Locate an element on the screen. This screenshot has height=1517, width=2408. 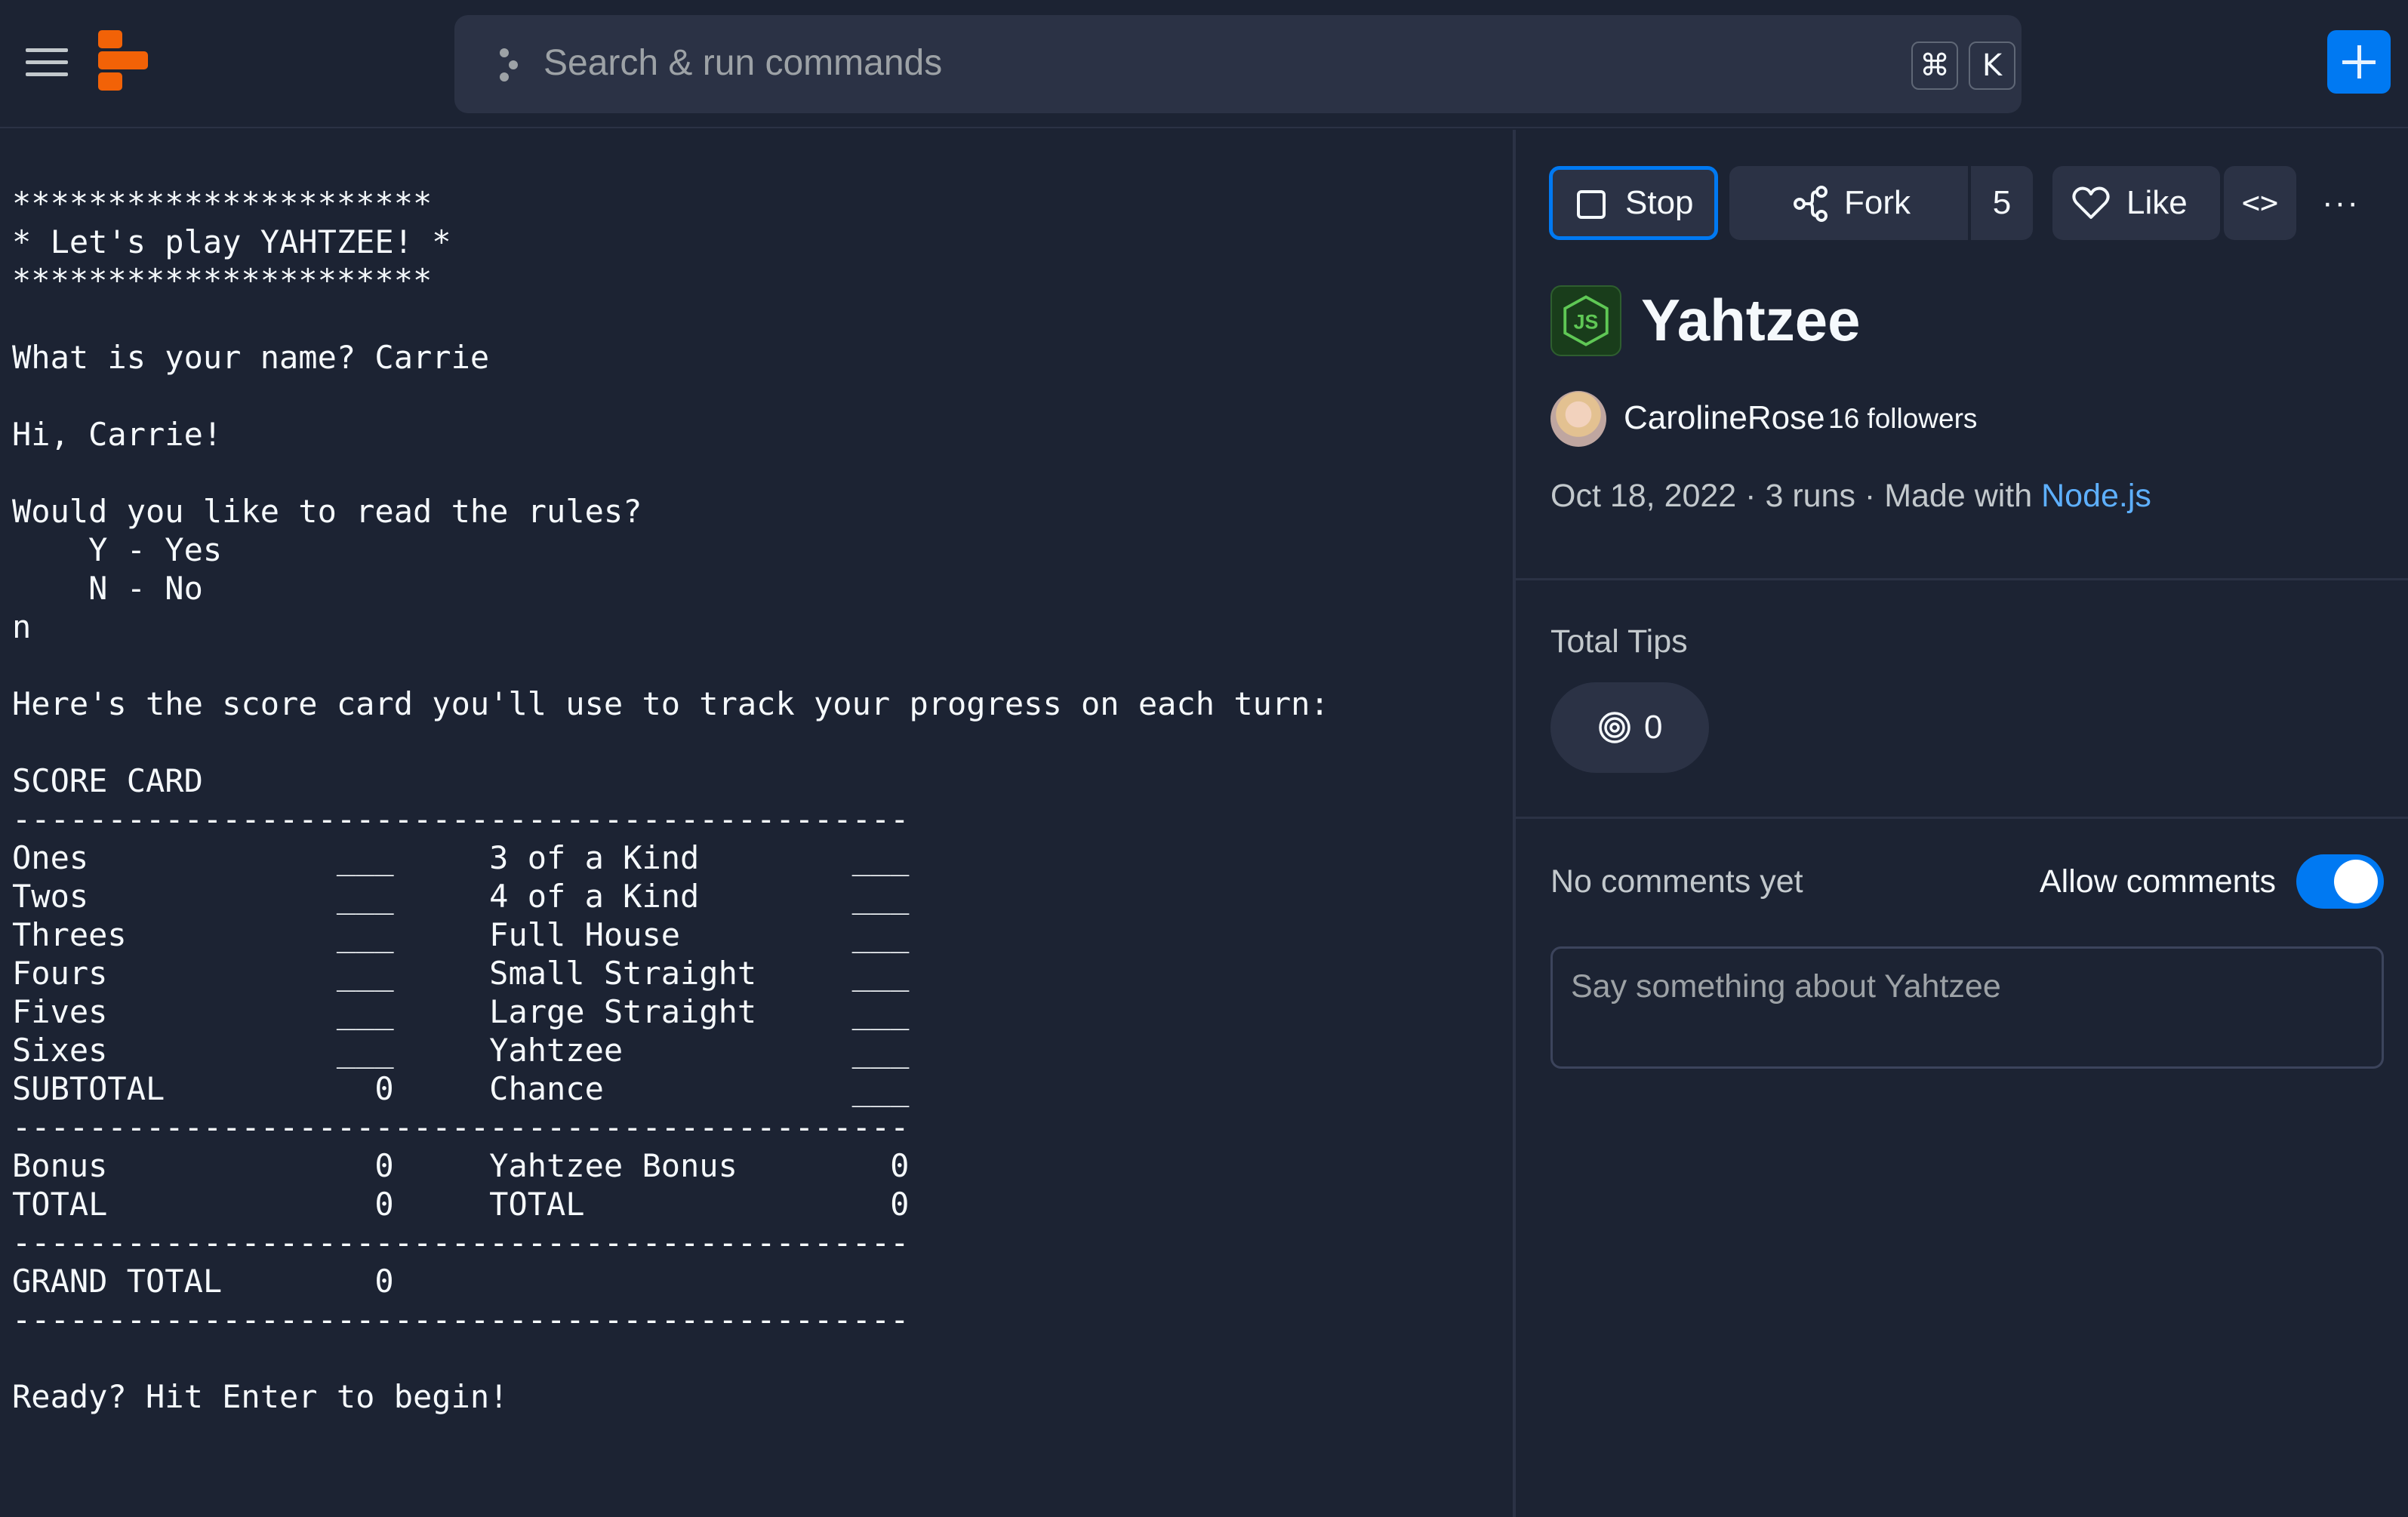
nodejs-icon: JS is located at coordinates (1585, 321).